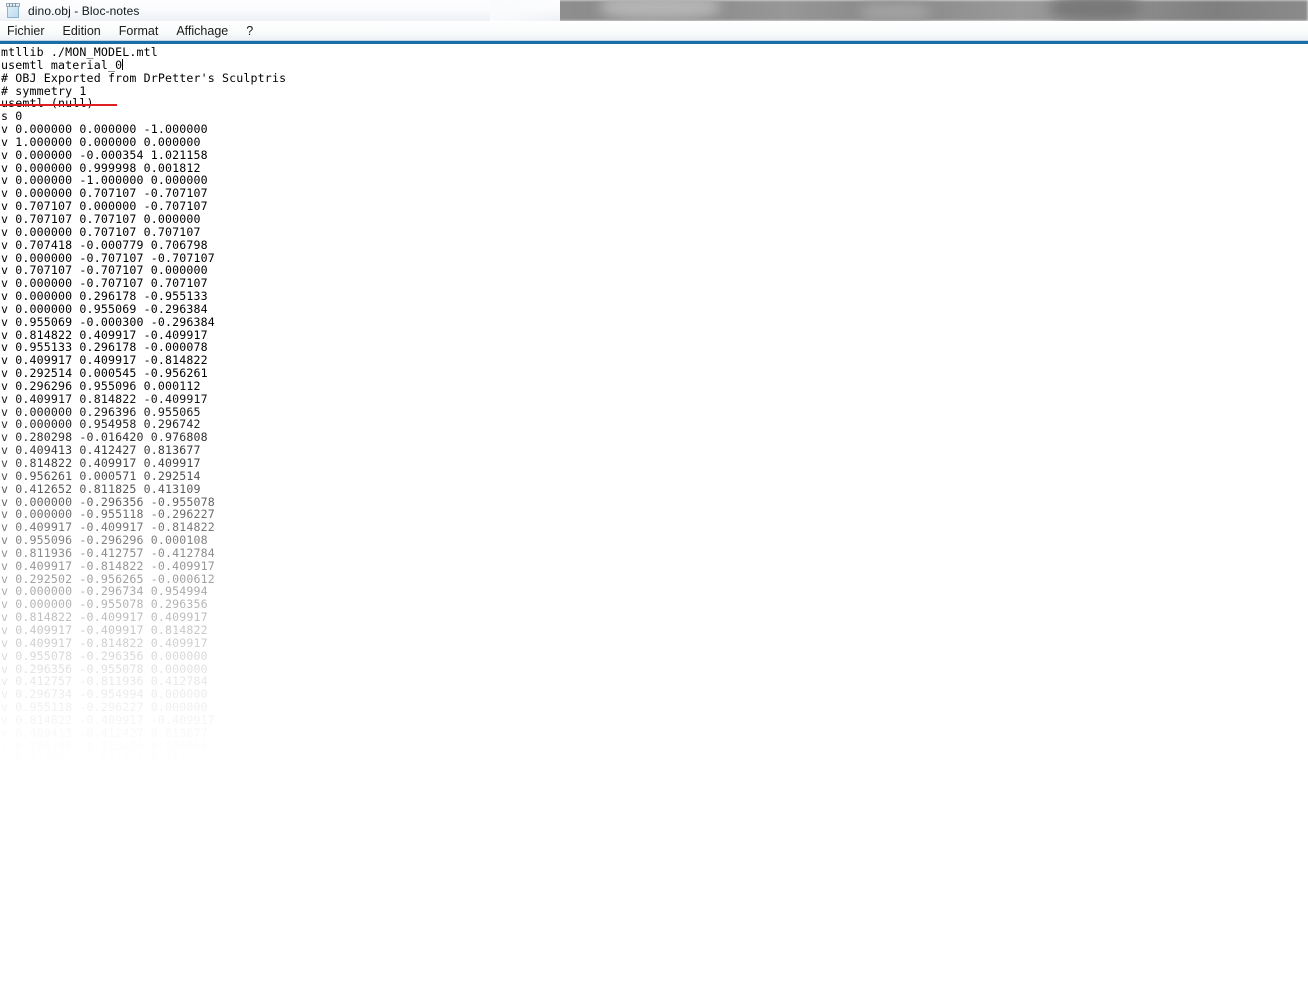 This screenshot has height=986, width=1308. Describe the element at coordinates (104, 308) in the screenshot. I see `editor-line: v 0.000000 0.955069 -0.296384` at that location.